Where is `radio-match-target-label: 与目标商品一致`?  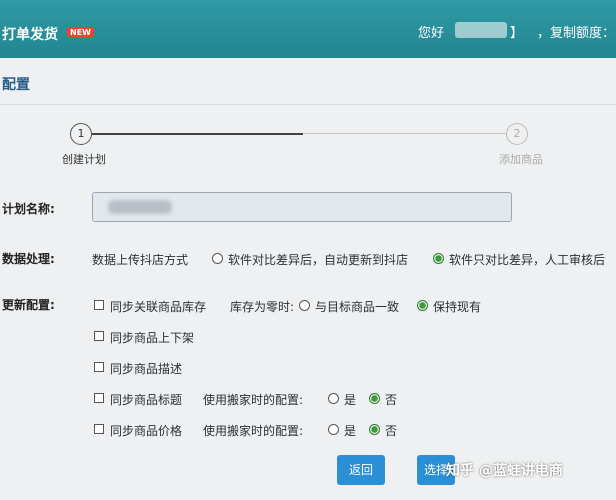 radio-match-target-label: 与目标商品一致 is located at coordinates (357, 307).